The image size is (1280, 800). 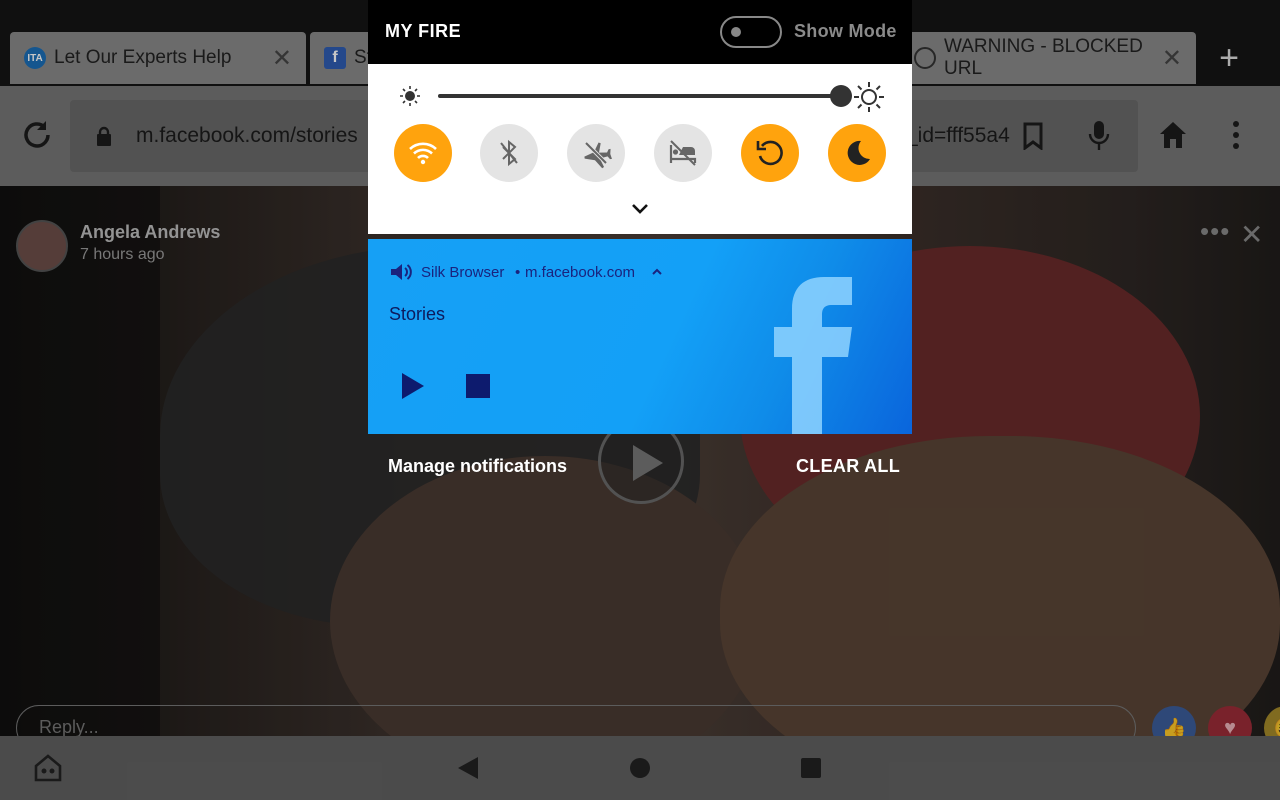 What do you see at coordinates (401, 272) in the screenshot?
I see `speaker-icon` at bounding box center [401, 272].